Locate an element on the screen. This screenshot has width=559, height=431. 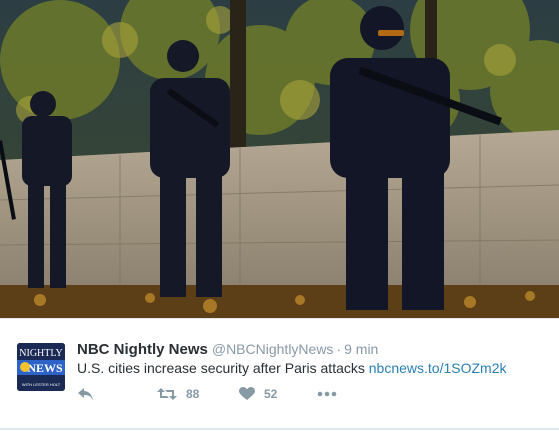
retweet-icon is located at coordinates (167, 394).